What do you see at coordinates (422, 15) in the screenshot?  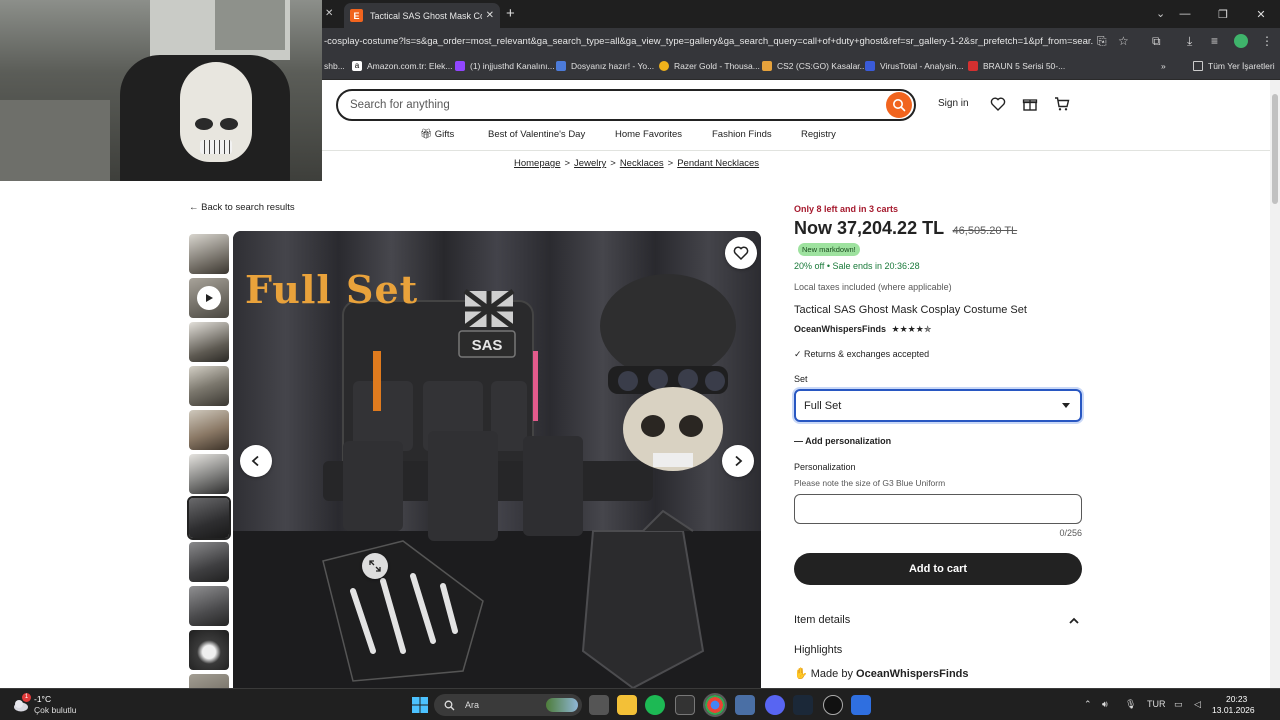 I see `browser-tab-active: E Tactical SAS Ghost Mask Cosplay ✕` at bounding box center [422, 15].